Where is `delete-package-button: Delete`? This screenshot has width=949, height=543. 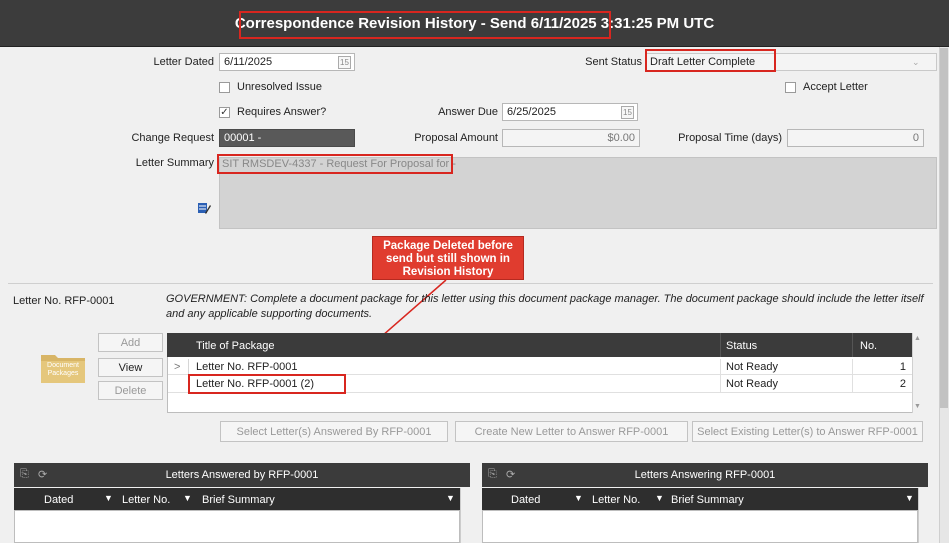
delete-package-button: Delete is located at coordinates (130, 390).